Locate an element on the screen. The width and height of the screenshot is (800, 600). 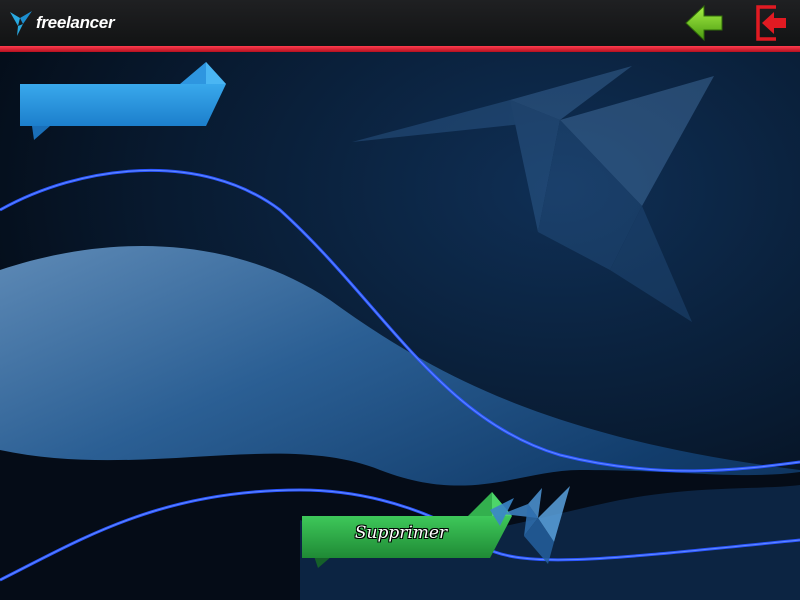
freelancer-logo: freelancer is located at coordinates (61, 23).